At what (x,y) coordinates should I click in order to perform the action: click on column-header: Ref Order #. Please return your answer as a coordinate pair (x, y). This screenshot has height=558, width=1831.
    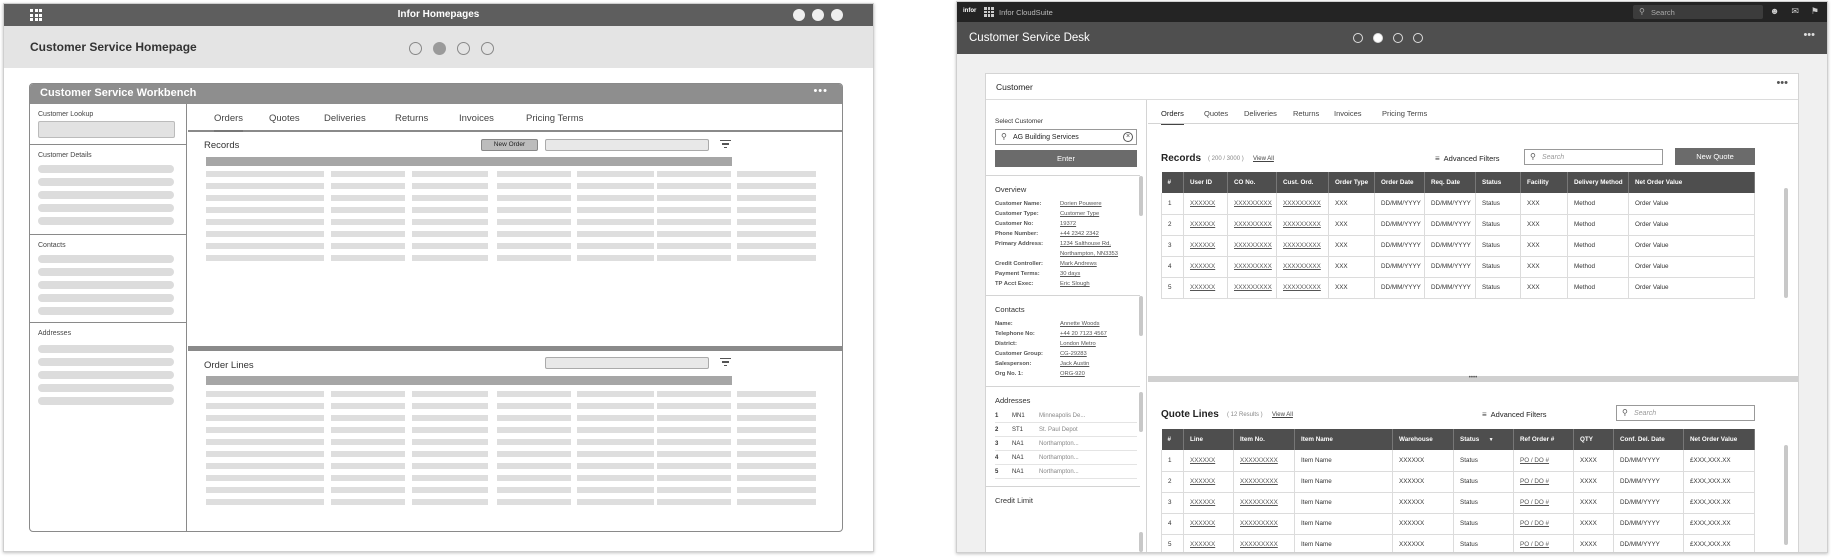
    Looking at the image, I should click on (1543, 439).